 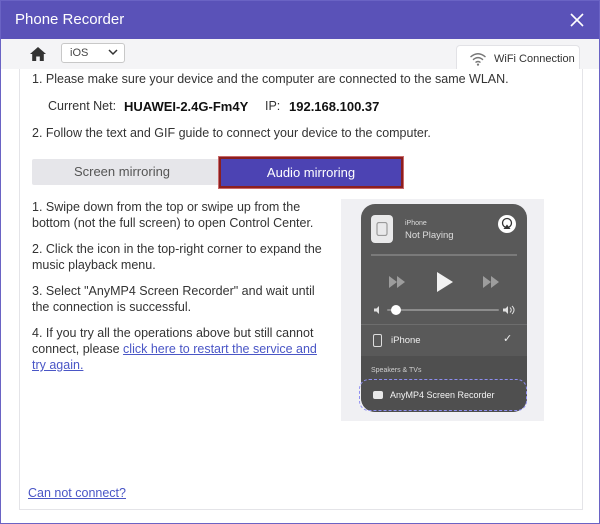 What do you see at coordinates (82, 106) in the screenshot?
I see `current-net-label: Current Net:` at bounding box center [82, 106].